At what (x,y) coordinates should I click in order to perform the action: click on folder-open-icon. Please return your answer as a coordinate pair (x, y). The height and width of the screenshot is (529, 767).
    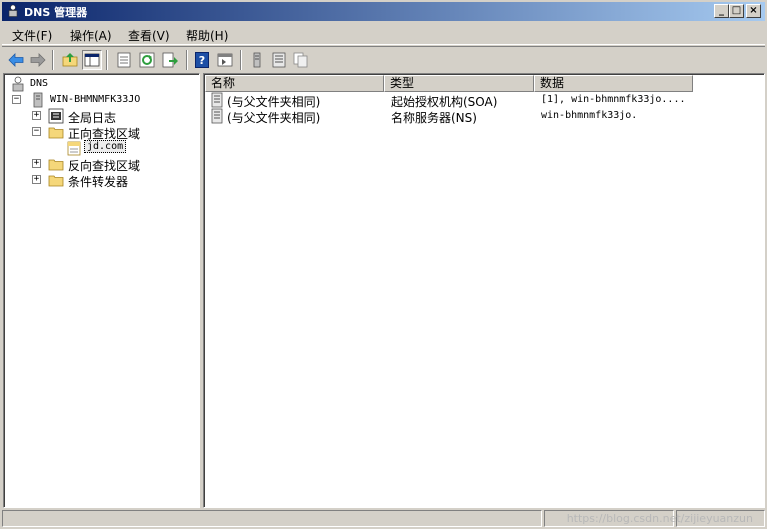
    Looking at the image, I should click on (56, 133).